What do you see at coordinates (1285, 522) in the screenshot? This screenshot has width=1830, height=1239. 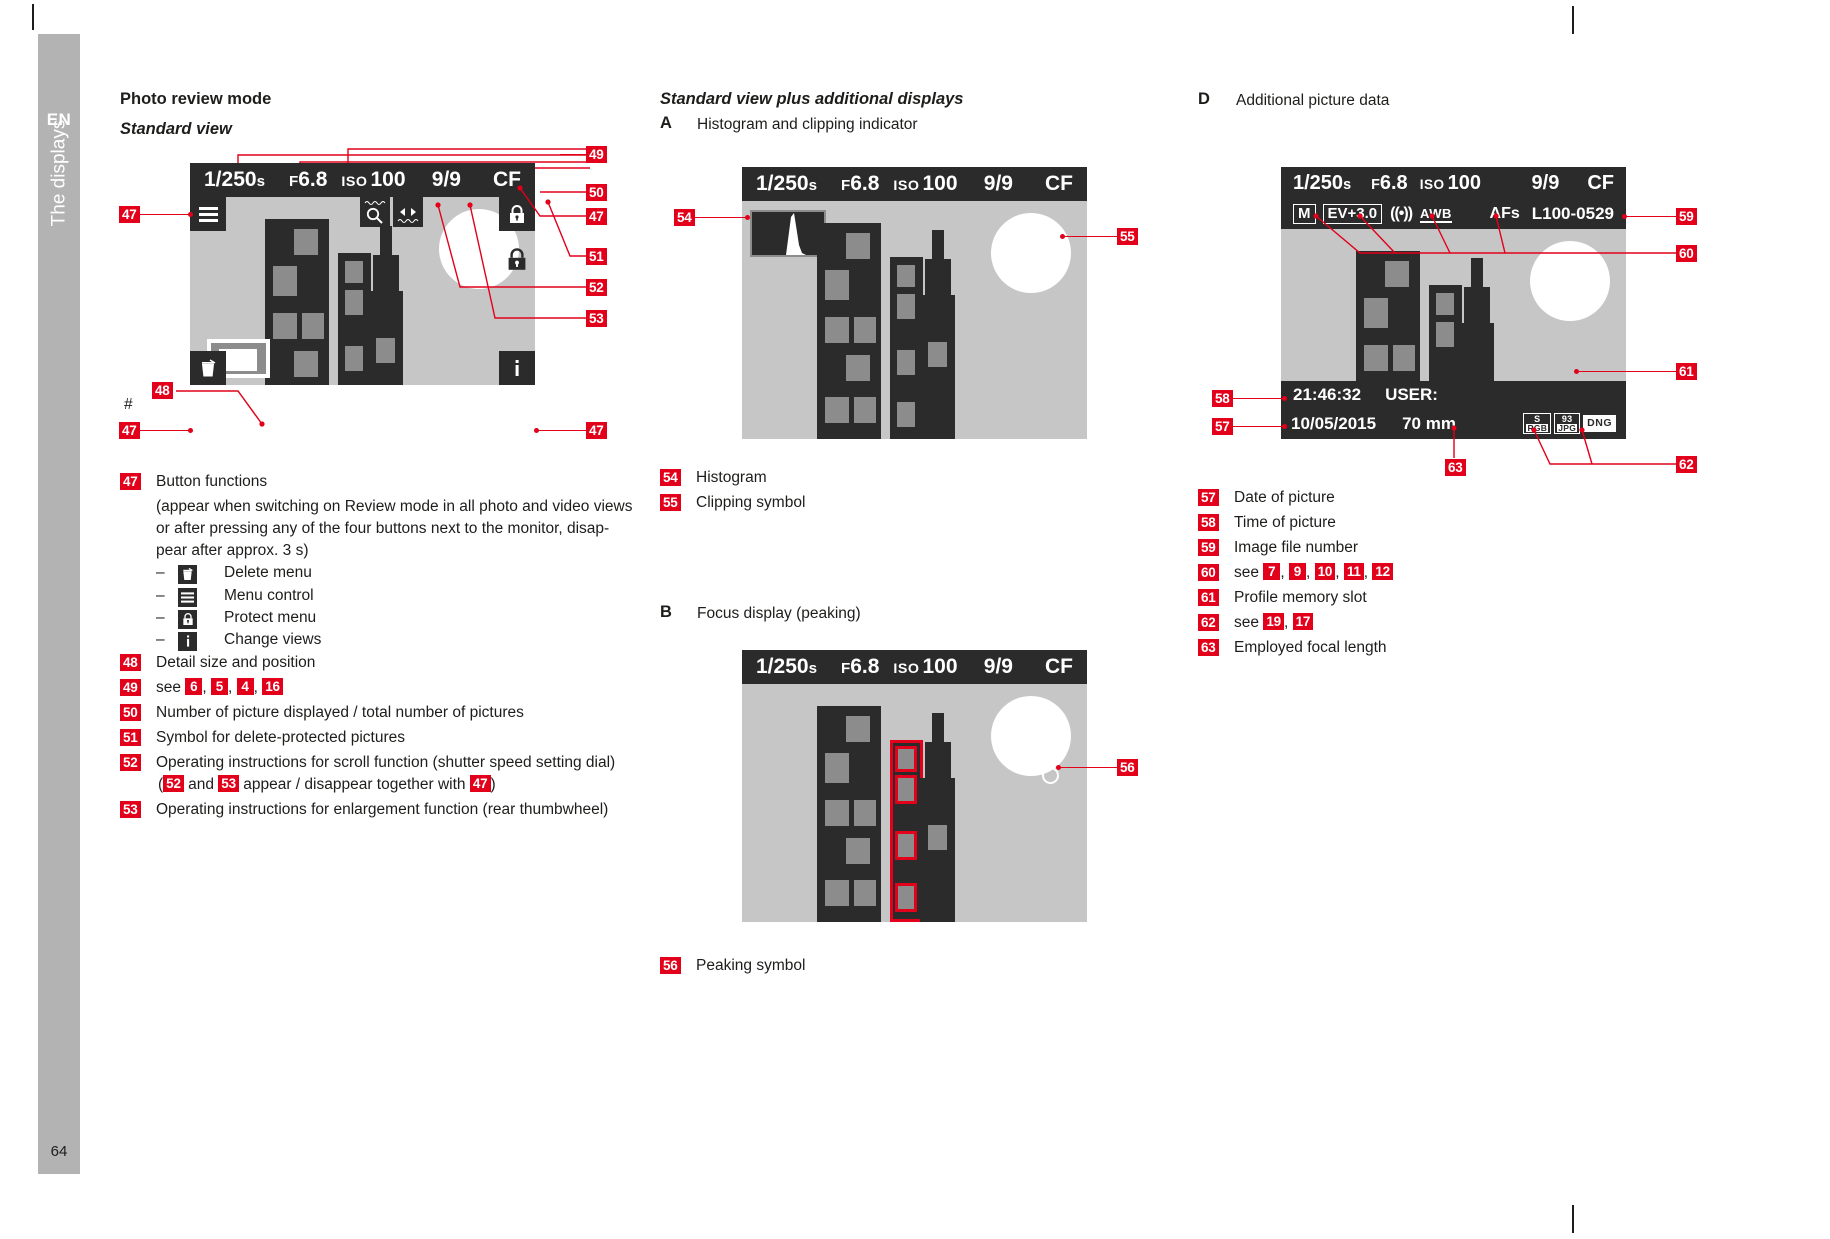 I see `legend-text-58: Time of picture` at bounding box center [1285, 522].